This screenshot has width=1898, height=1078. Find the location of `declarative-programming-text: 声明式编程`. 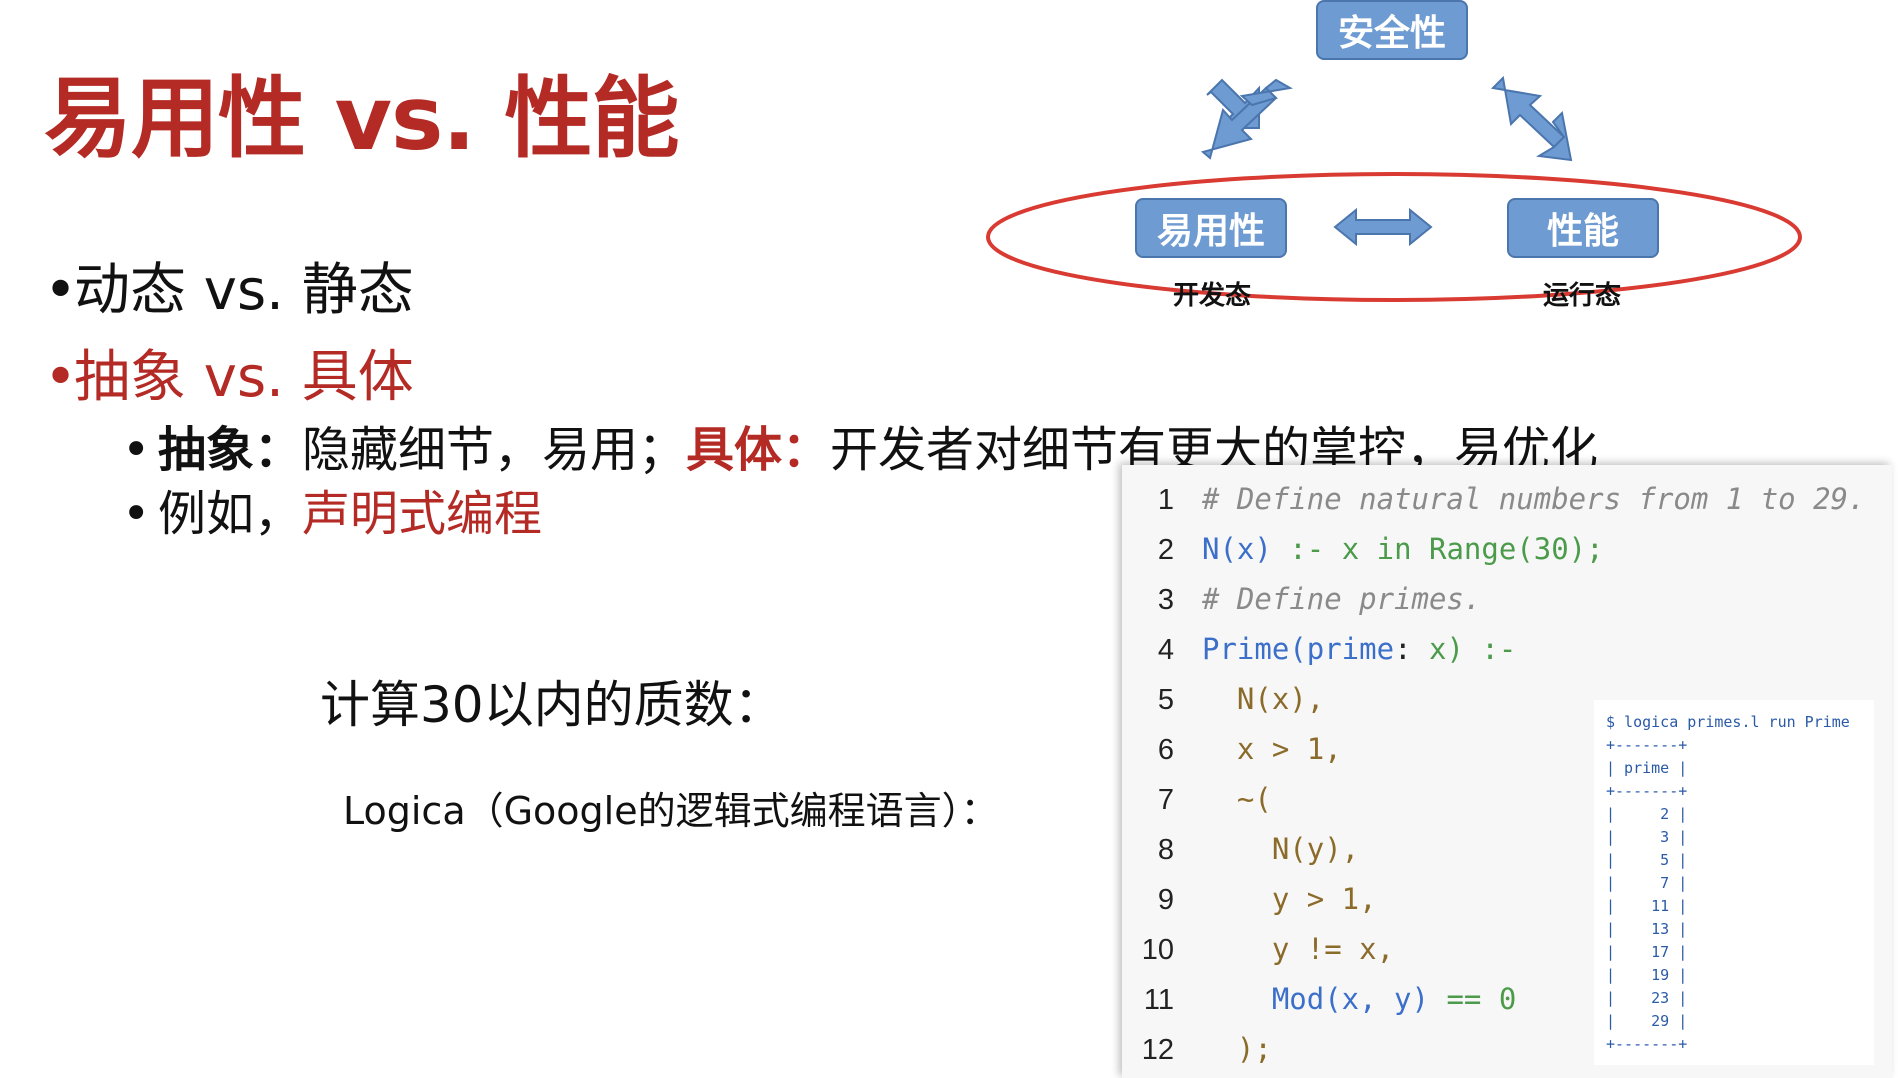

declarative-programming-text: 声明式编程 is located at coordinates (422, 514).